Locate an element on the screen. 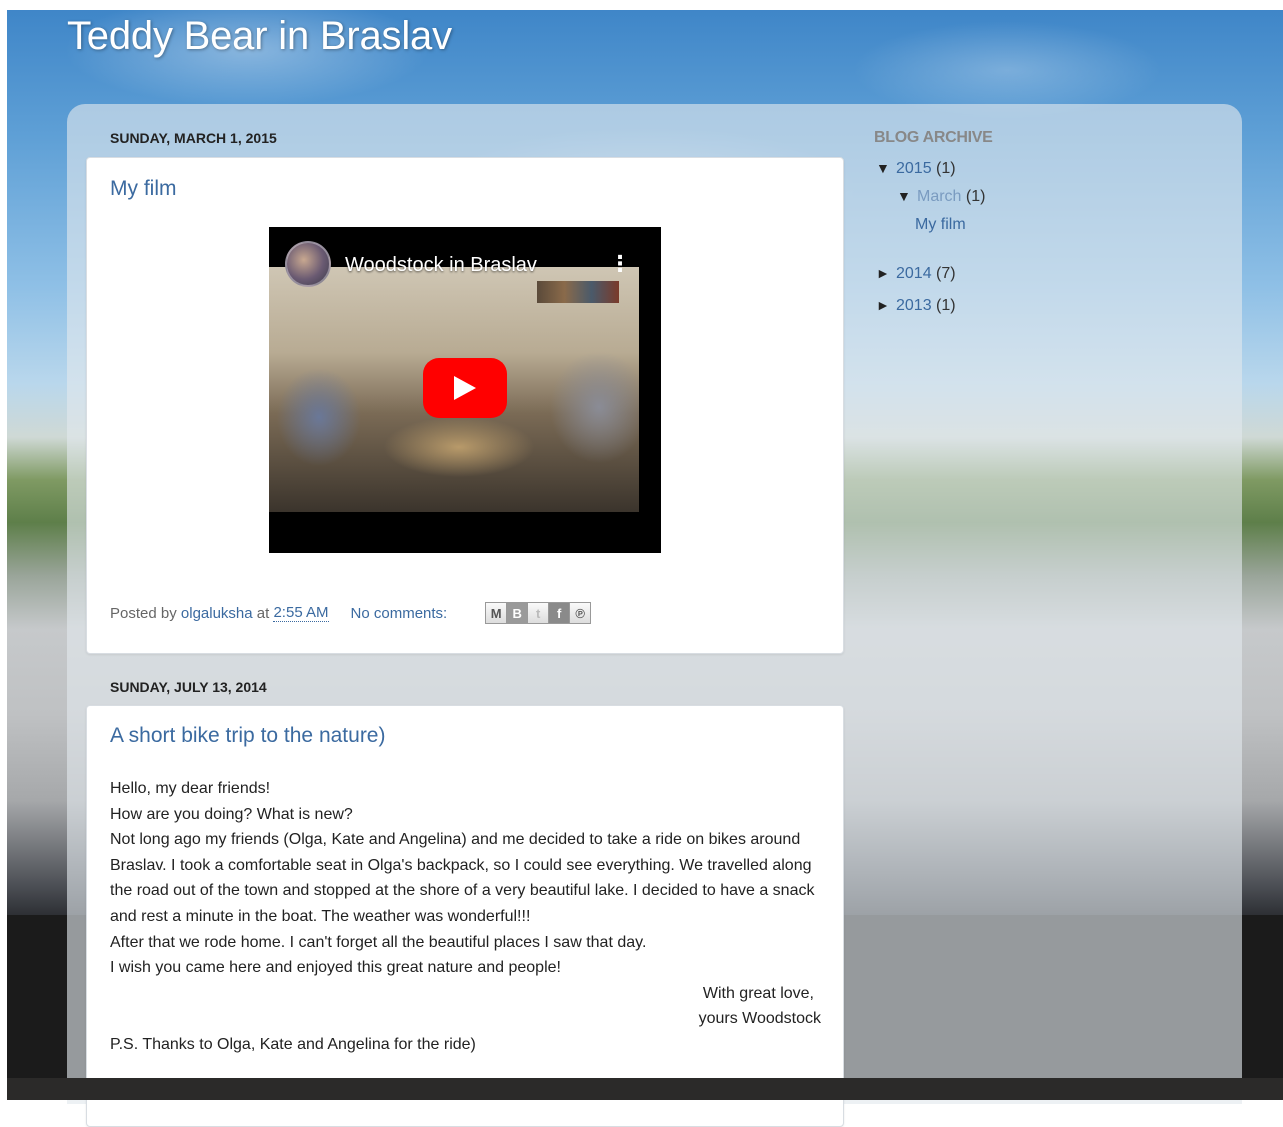  video-embed: Woodstock in Braslav ⋮ is located at coordinates (465, 390).